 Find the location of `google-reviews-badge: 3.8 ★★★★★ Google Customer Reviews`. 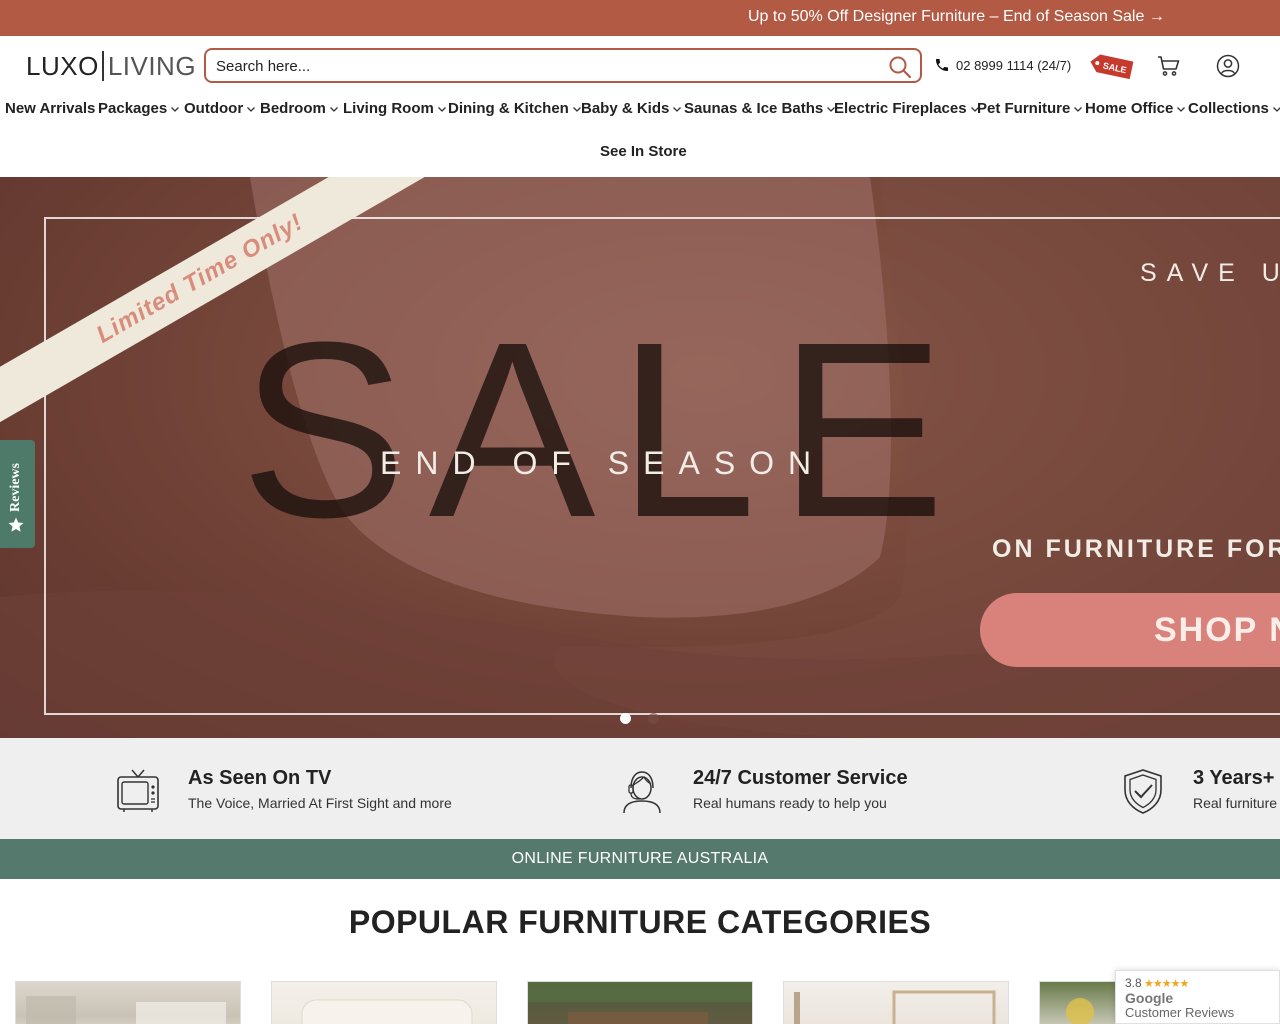

google-reviews-badge: 3.8 ★★★★★ Google Customer Reviews is located at coordinates (1197, 997).